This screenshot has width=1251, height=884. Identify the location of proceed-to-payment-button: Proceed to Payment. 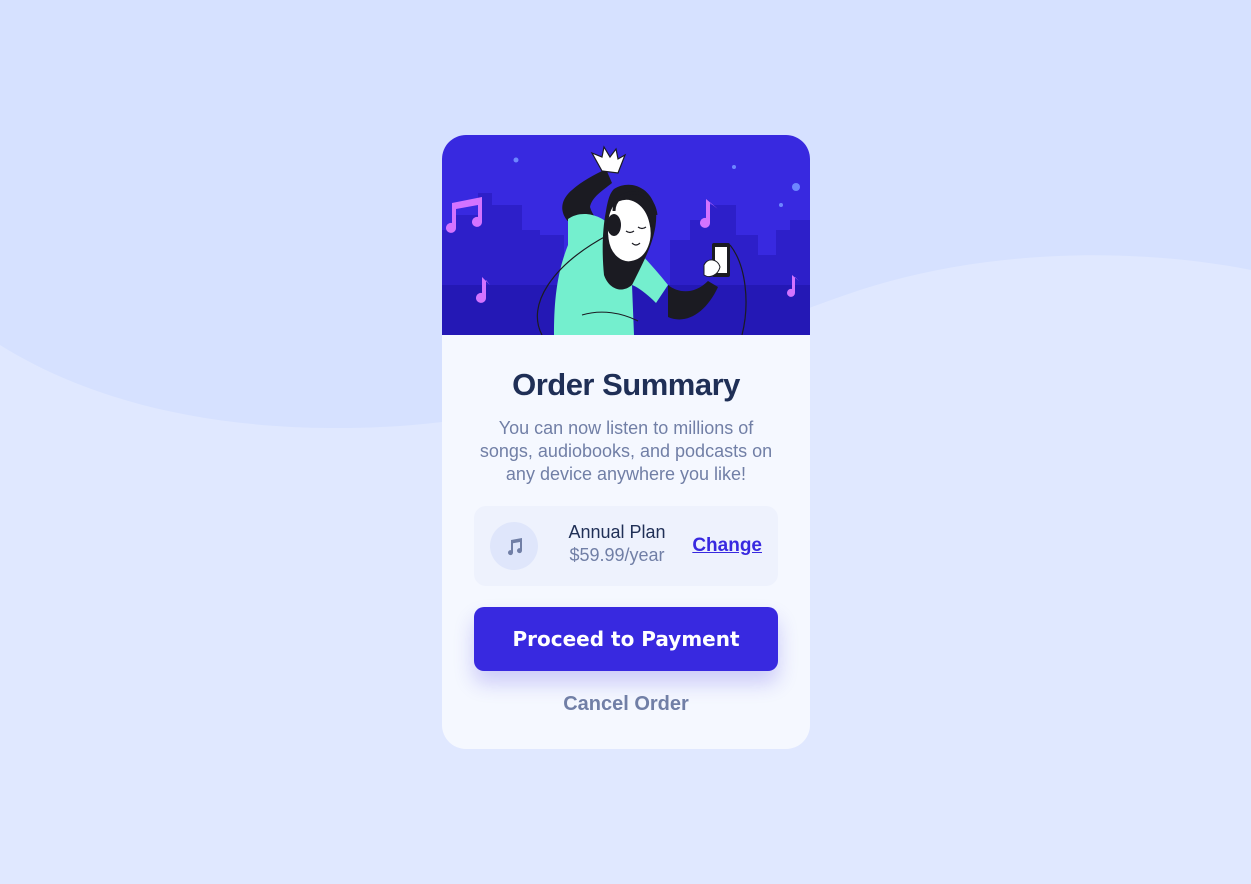
(626, 639).